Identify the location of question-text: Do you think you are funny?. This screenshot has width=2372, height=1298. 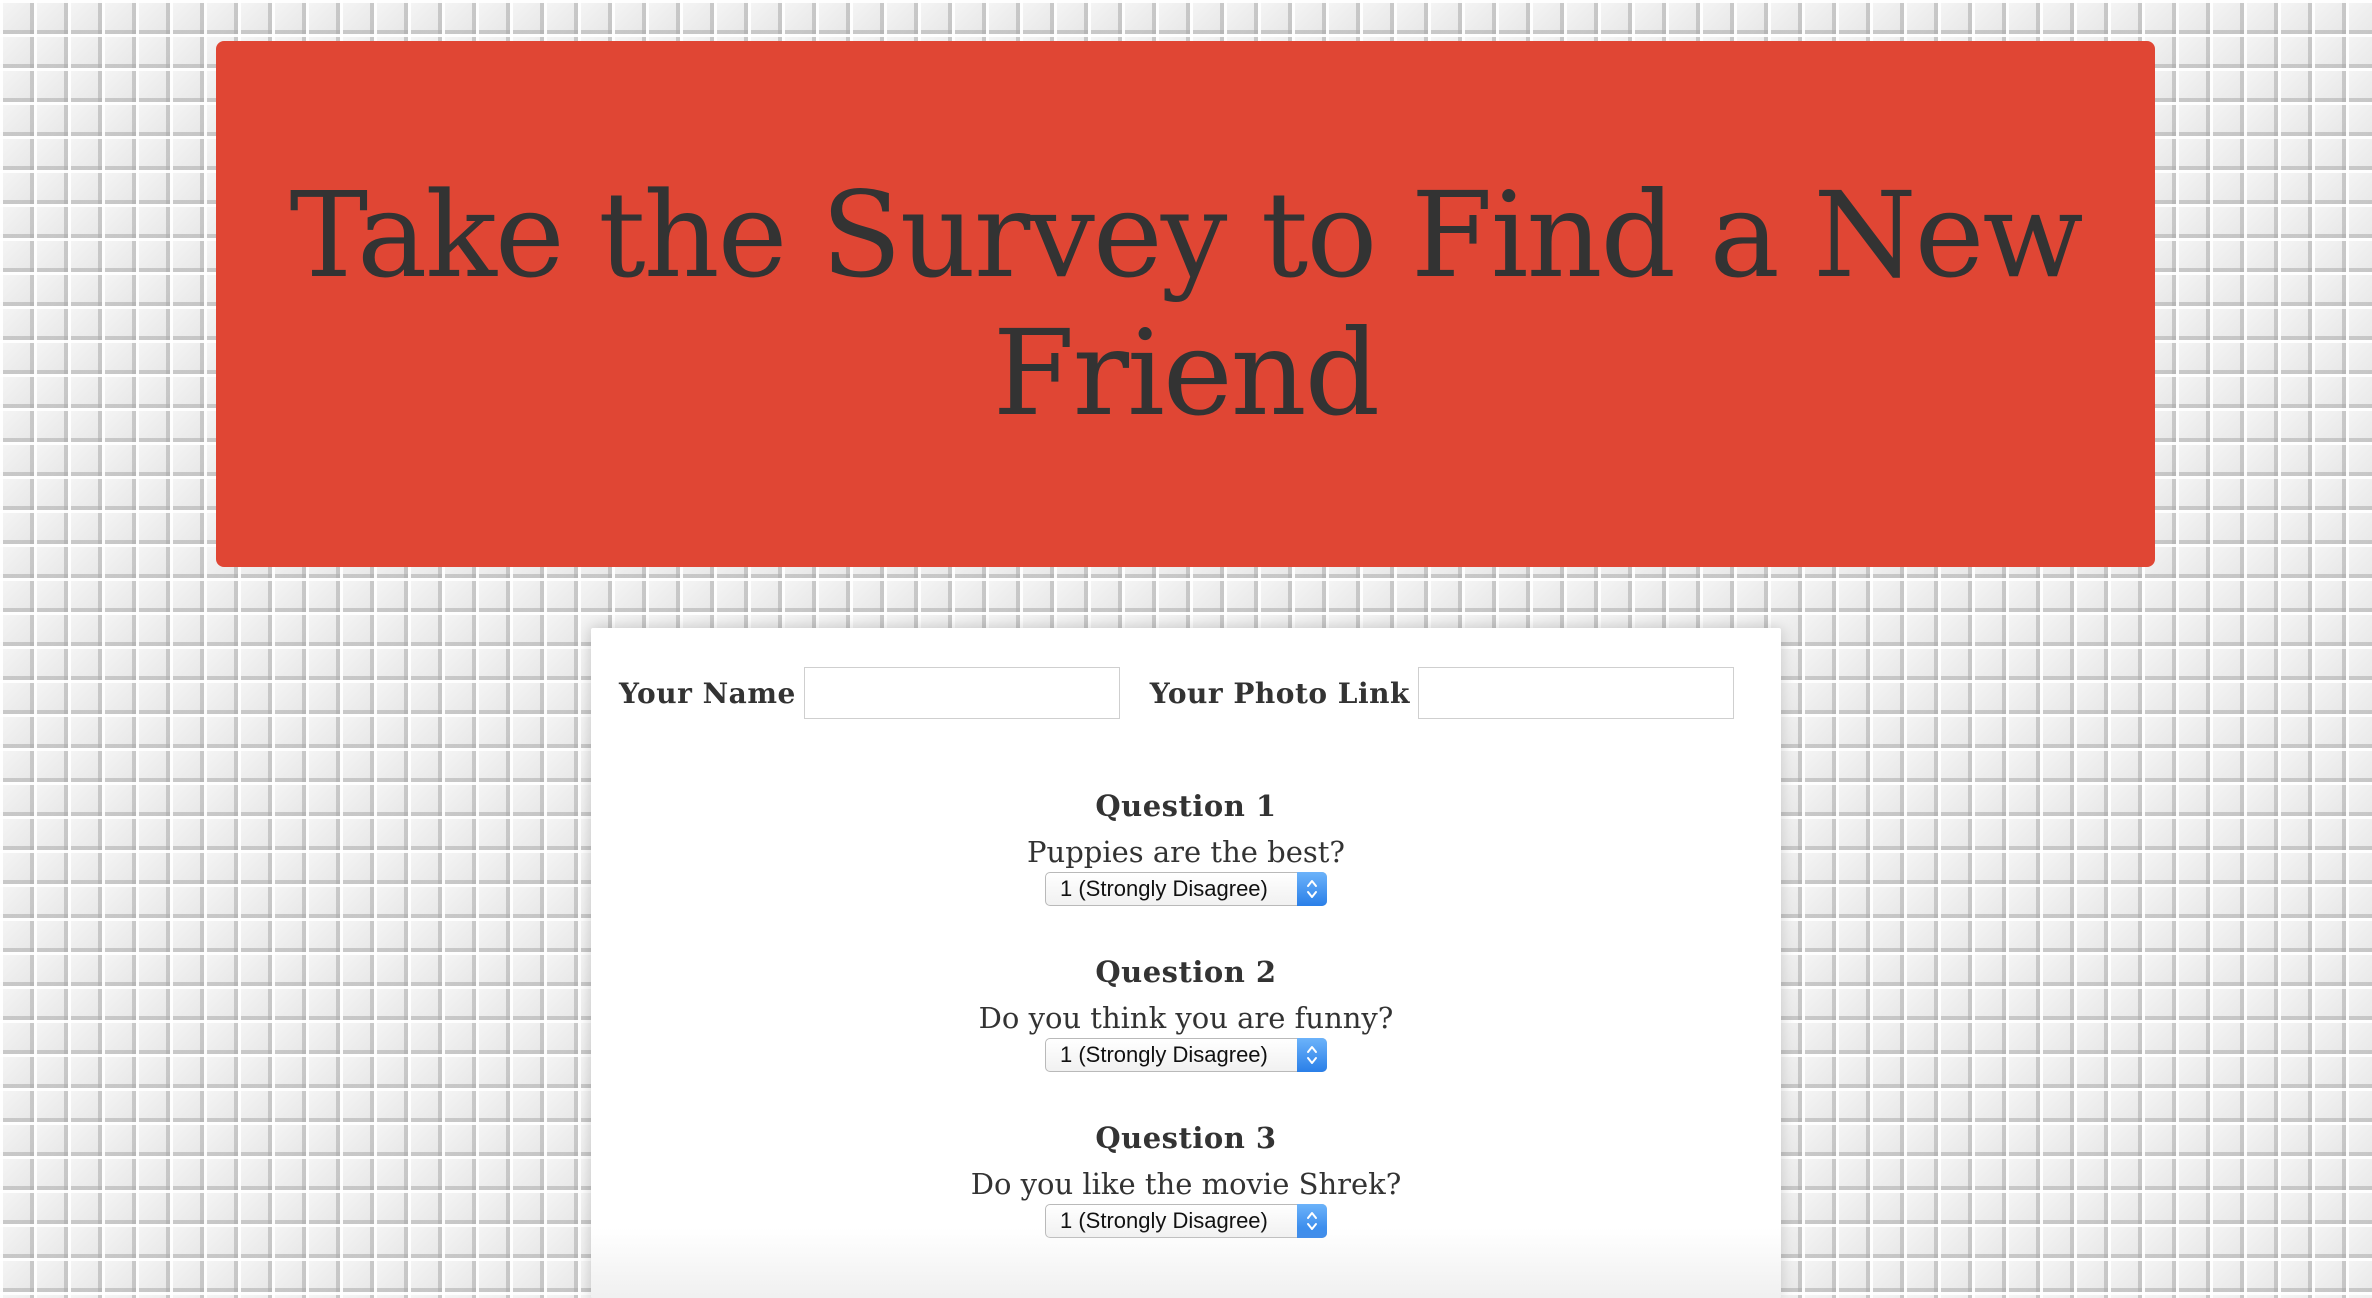
(1186, 1018).